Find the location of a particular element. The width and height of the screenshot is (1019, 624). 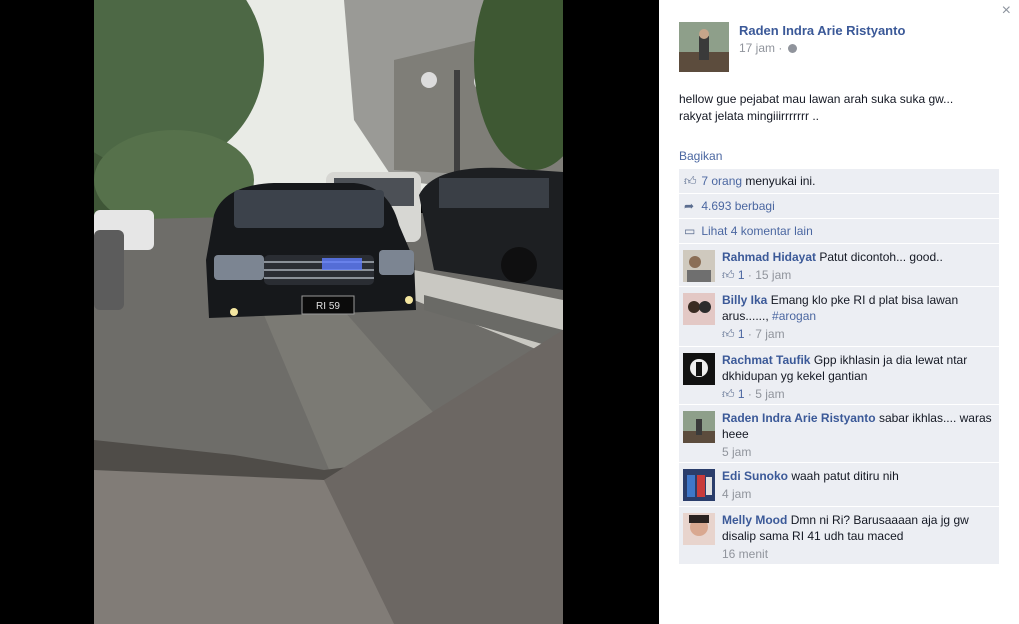

post-text-line2: rakyat jelata mingiiirrrrrrr .. is located at coordinates (749, 116).